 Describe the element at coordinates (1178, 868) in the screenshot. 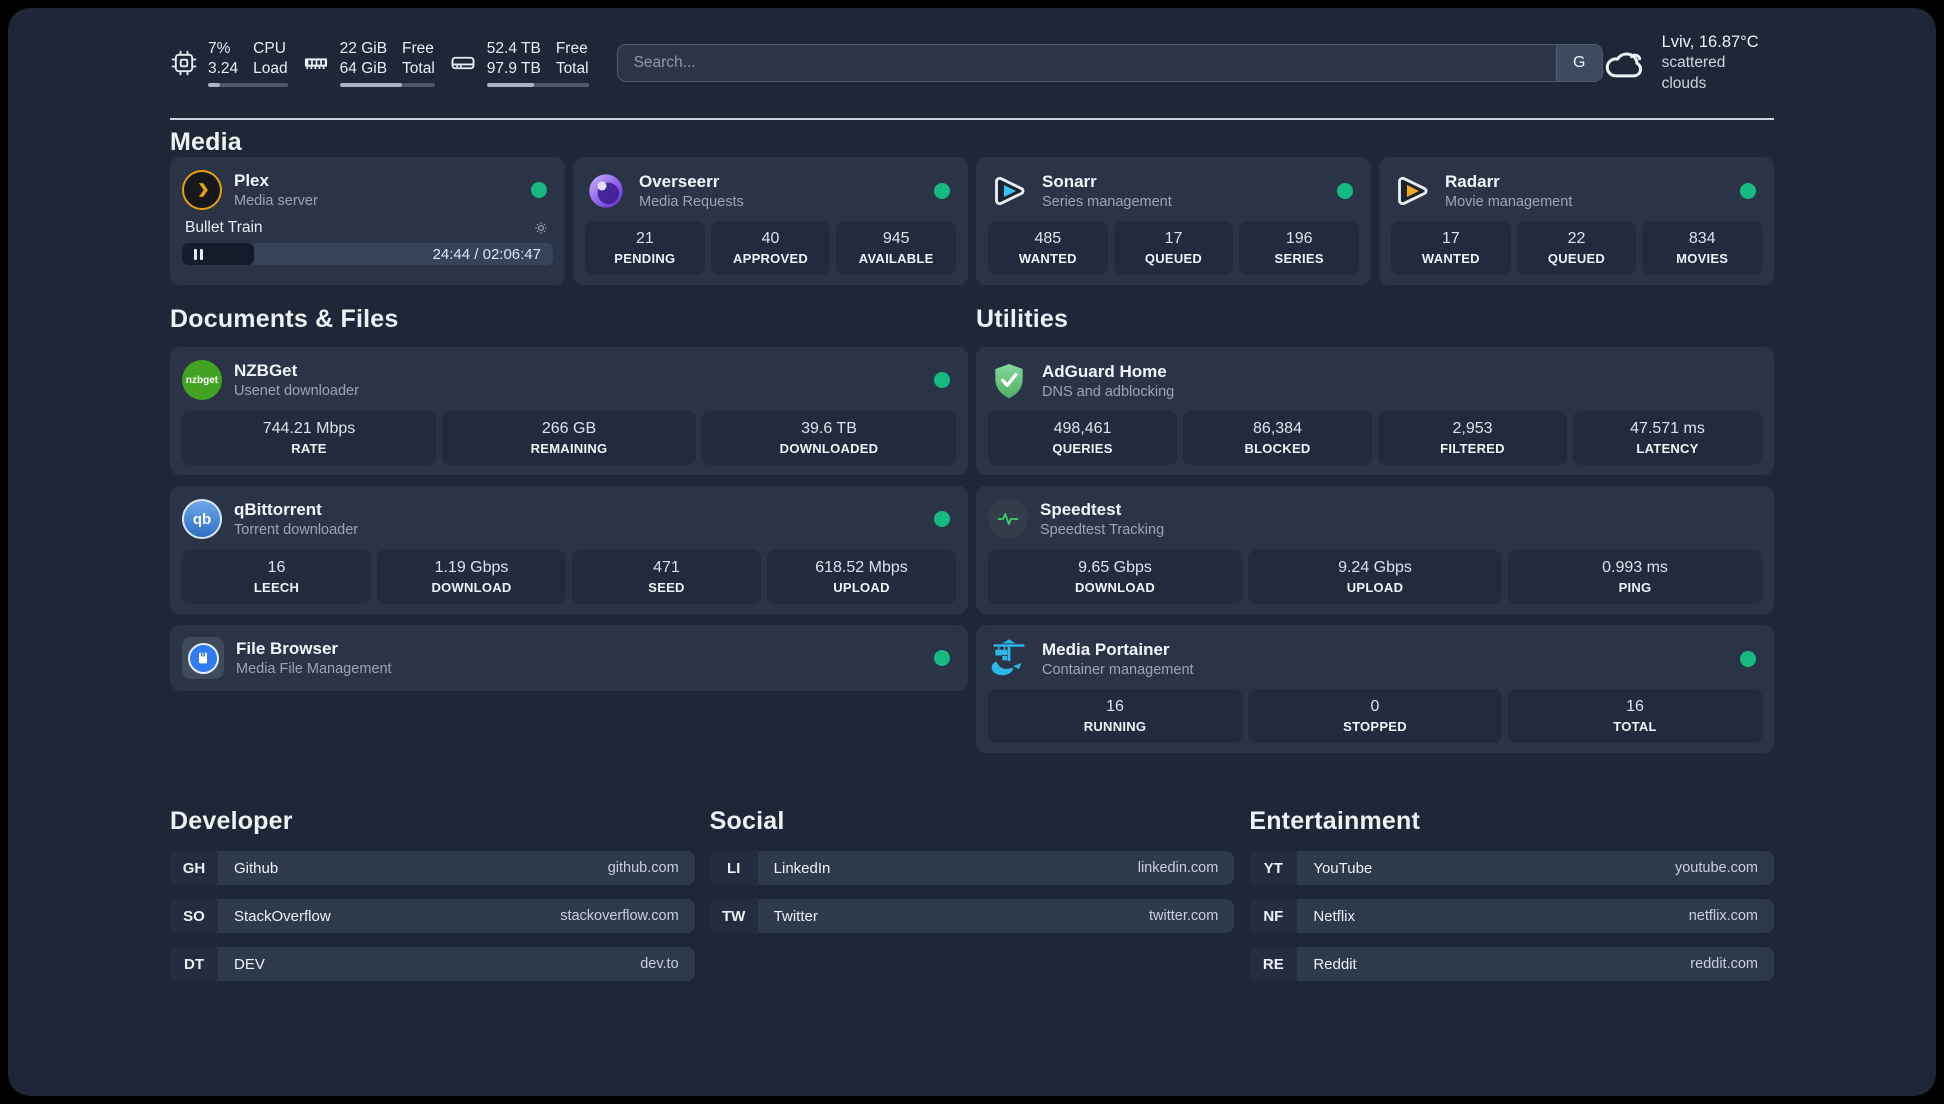

I see `bookmark-url: linkedin.com` at that location.